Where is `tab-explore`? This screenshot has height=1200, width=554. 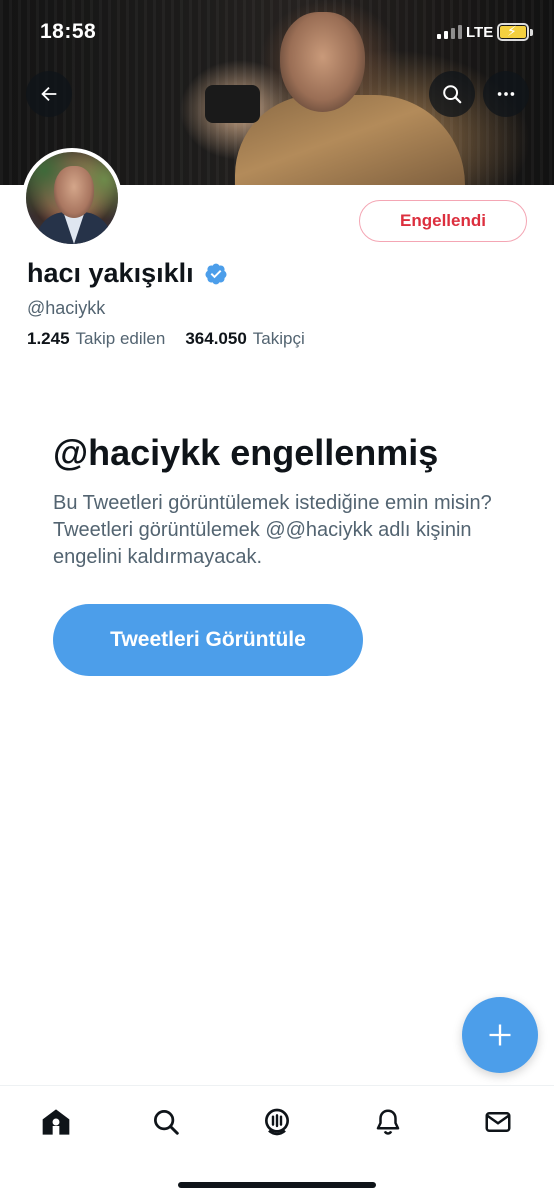
tab-explore is located at coordinates (166, 1122).